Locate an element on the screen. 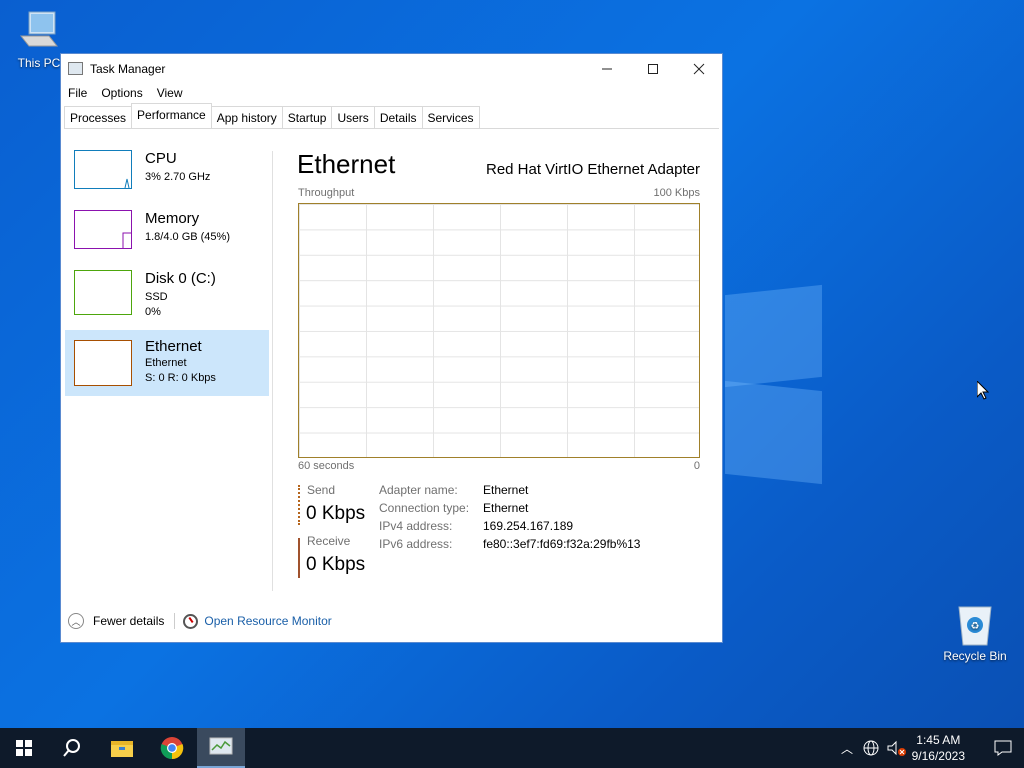  sidebar-item-detail: Ethernet is located at coordinates (166, 363).